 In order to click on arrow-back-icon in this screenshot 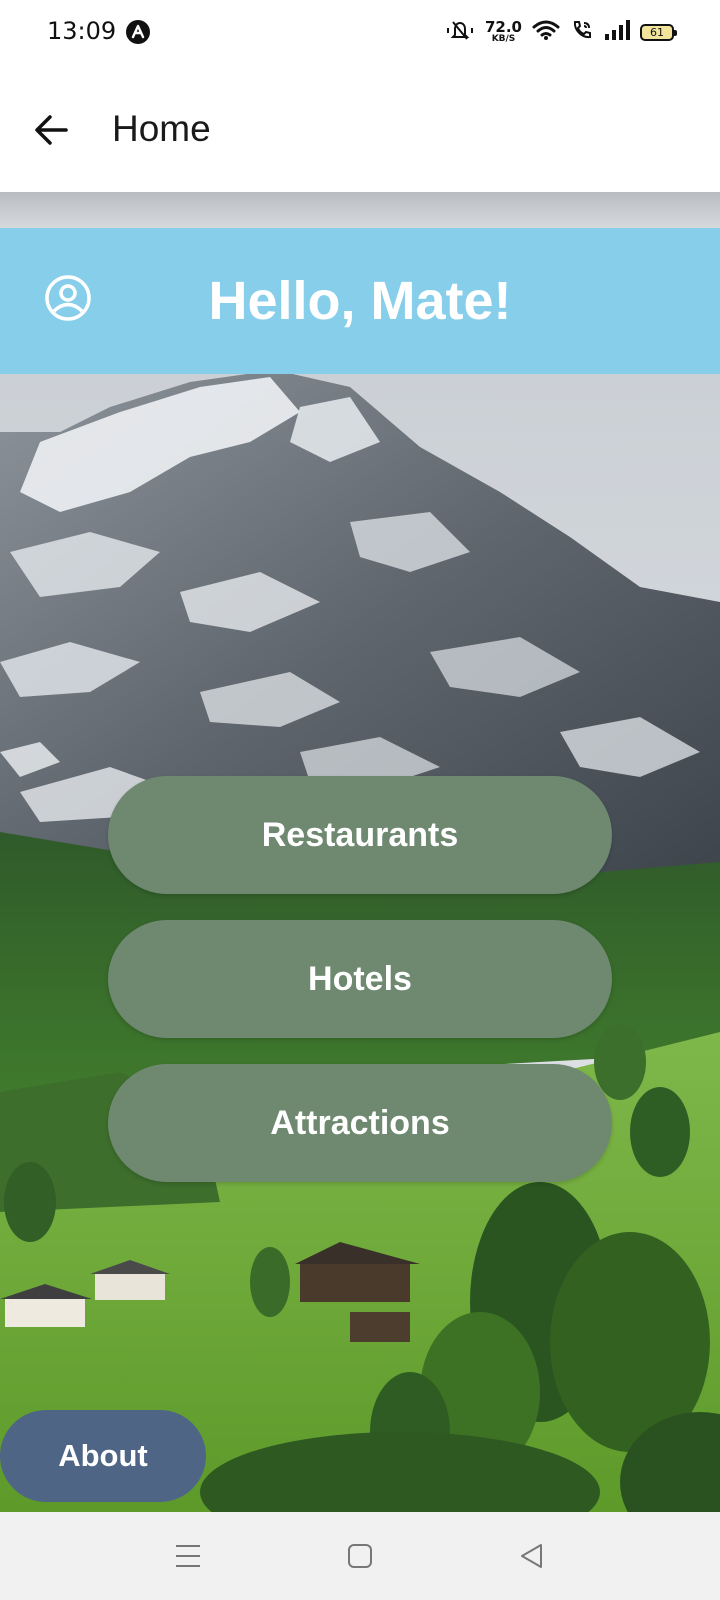, I will do `click(52, 130)`.